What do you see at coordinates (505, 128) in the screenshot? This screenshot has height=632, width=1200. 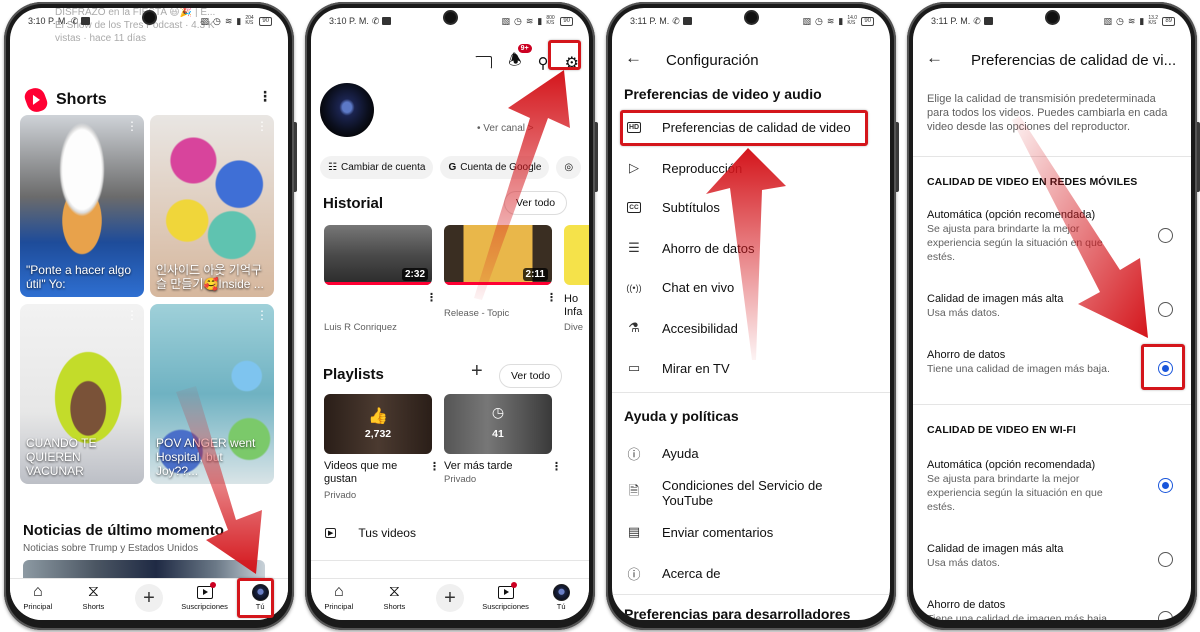 I see `view-channel-link: • Ver canal >` at bounding box center [505, 128].